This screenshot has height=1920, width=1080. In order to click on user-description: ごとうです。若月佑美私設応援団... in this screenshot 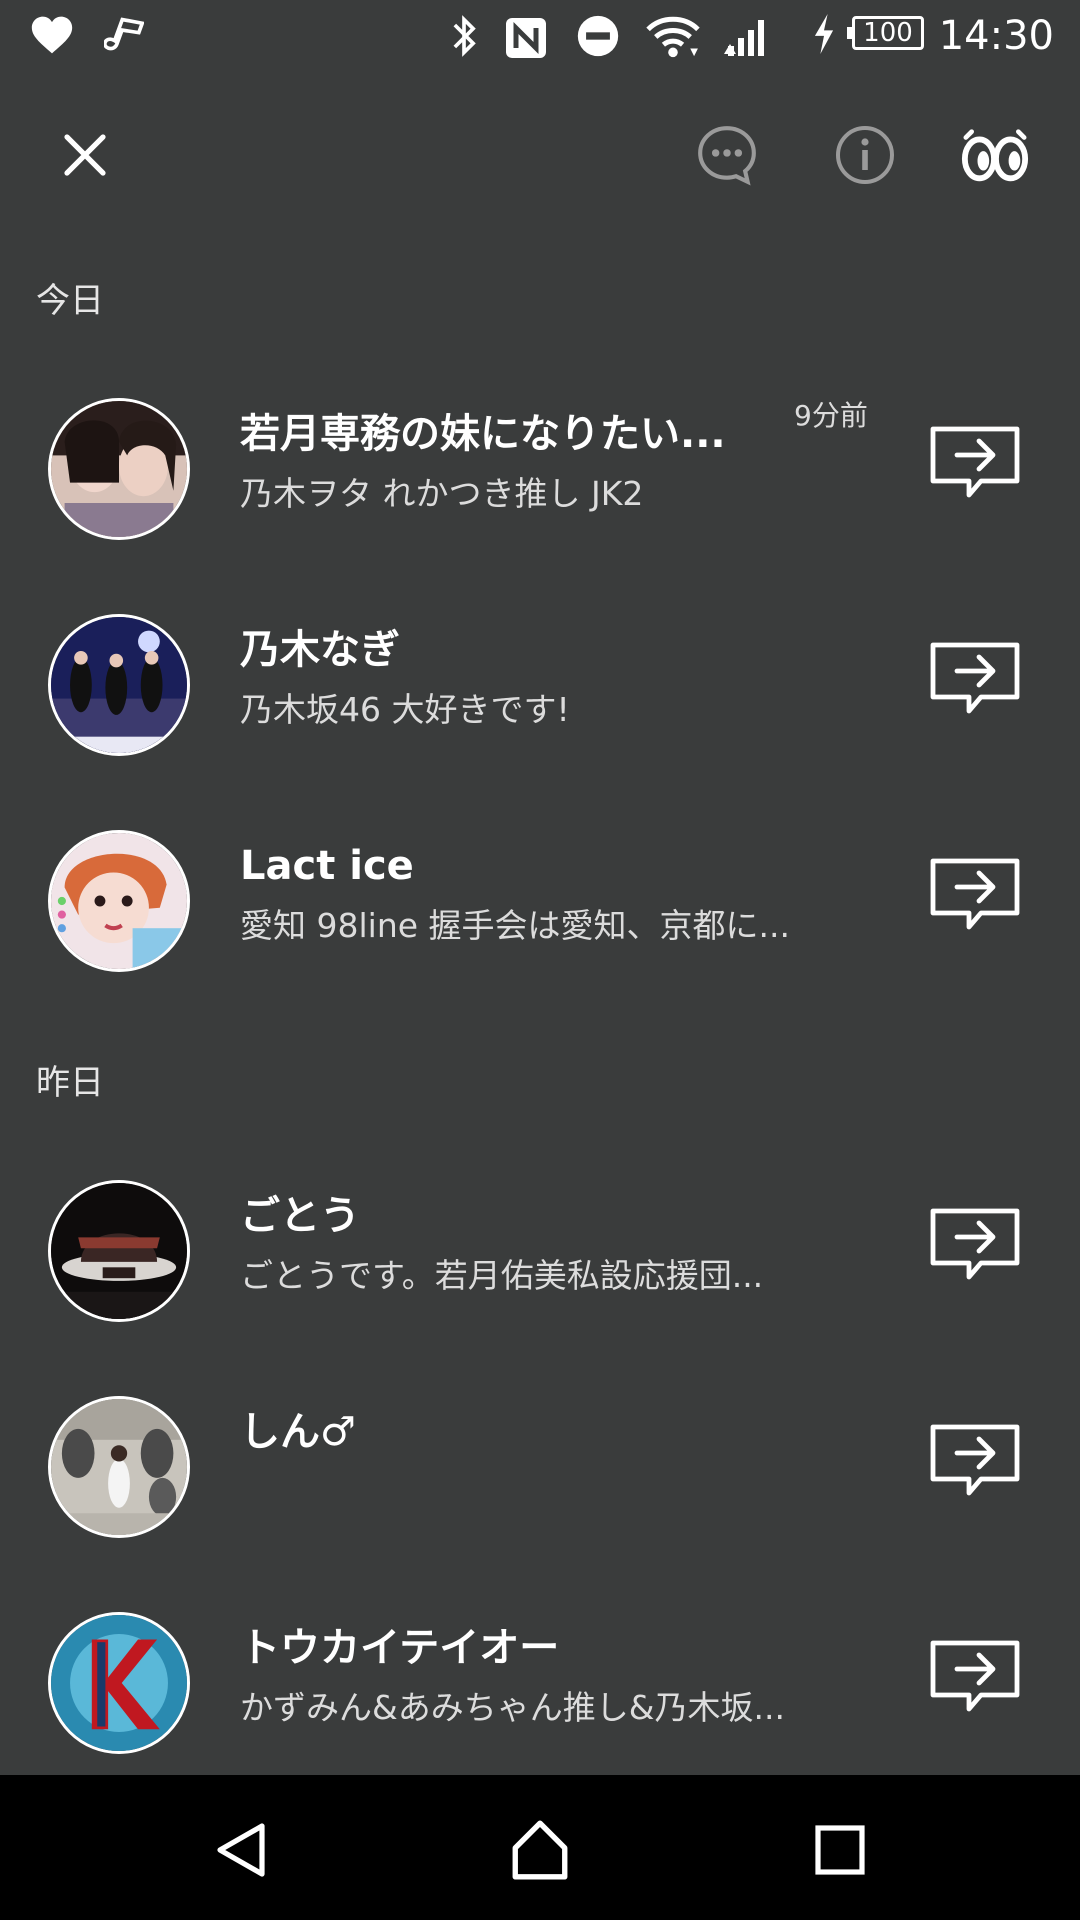, I will do `click(502, 1275)`.